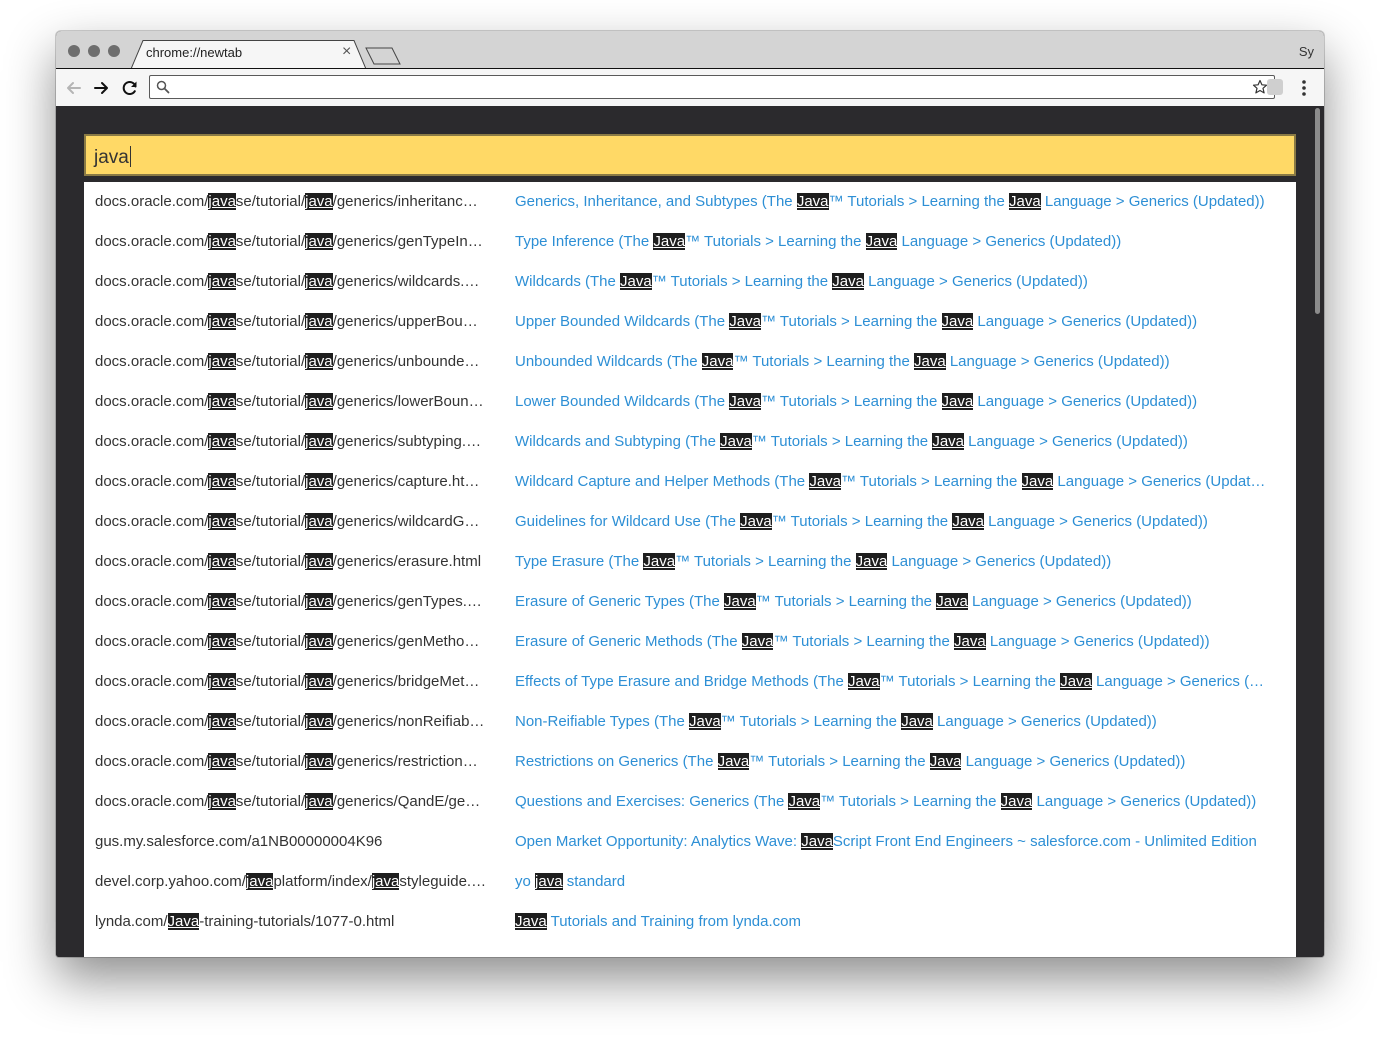  I want to click on tab-title: chrome://newtab, so click(194, 52).